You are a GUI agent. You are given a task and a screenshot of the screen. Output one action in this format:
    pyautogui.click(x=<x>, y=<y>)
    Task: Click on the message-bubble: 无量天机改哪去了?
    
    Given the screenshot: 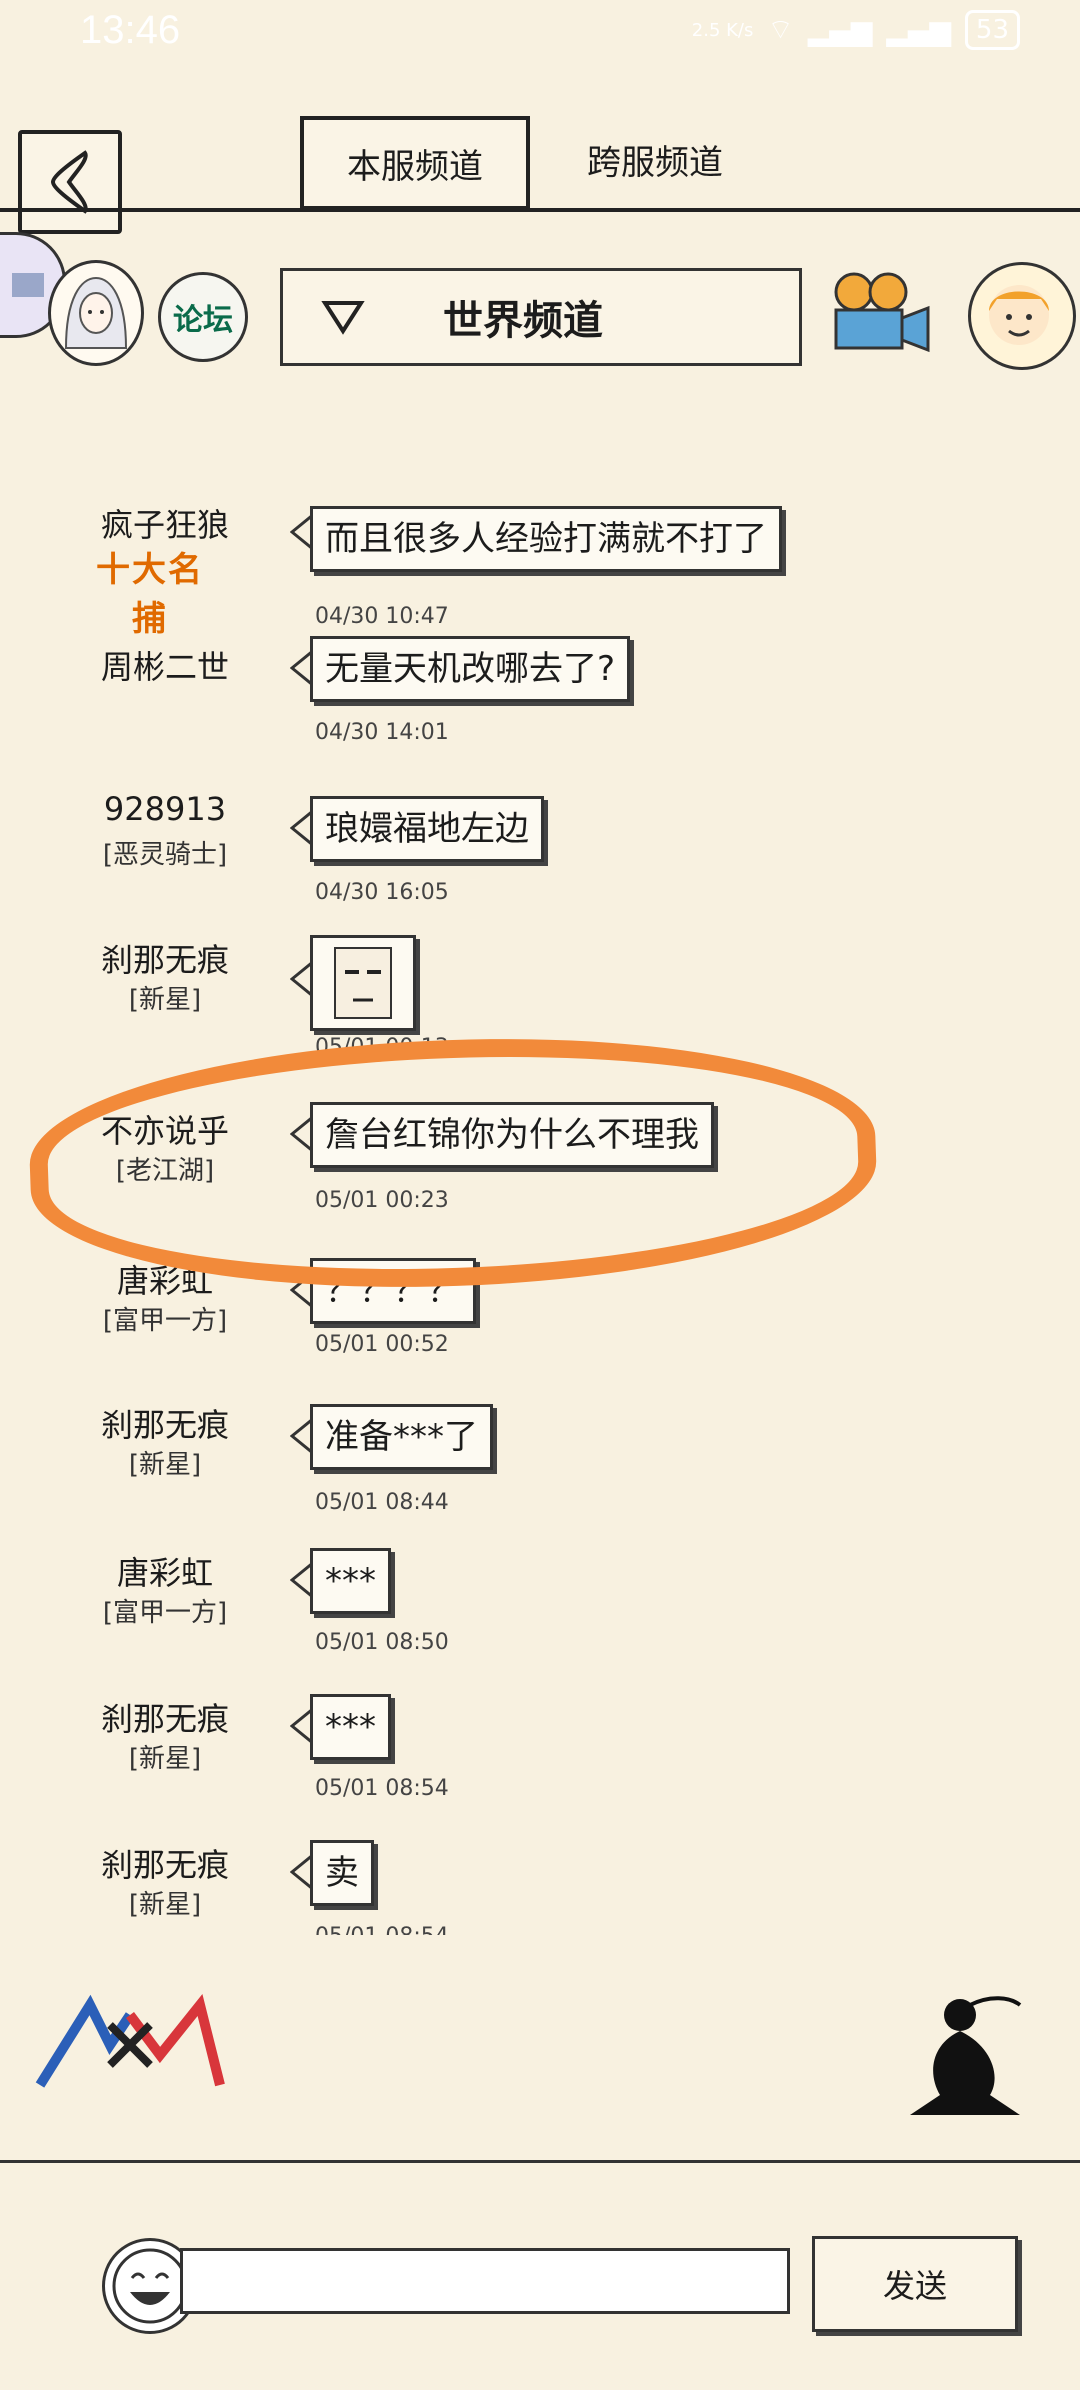 What is the action you would take?
    pyautogui.click(x=470, y=669)
    